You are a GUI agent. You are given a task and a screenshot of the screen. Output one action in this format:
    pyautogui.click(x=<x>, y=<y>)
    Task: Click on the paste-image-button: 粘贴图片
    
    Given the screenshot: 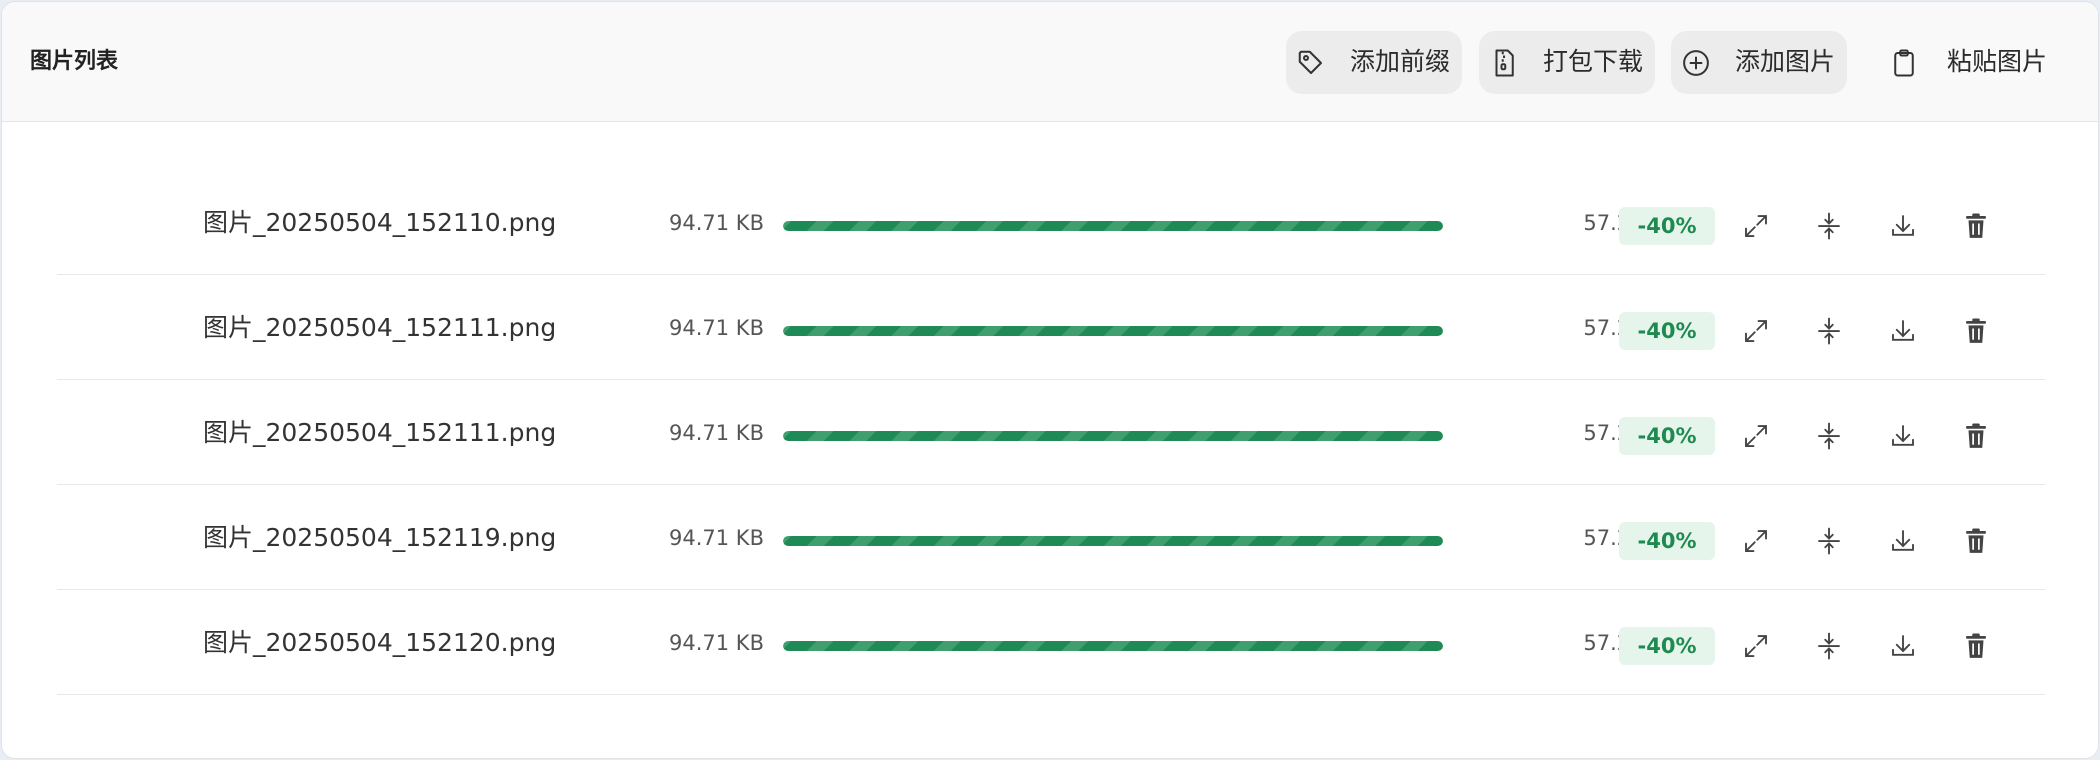 What is the action you would take?
    pyautogui.click(x=1963, y=62)
    